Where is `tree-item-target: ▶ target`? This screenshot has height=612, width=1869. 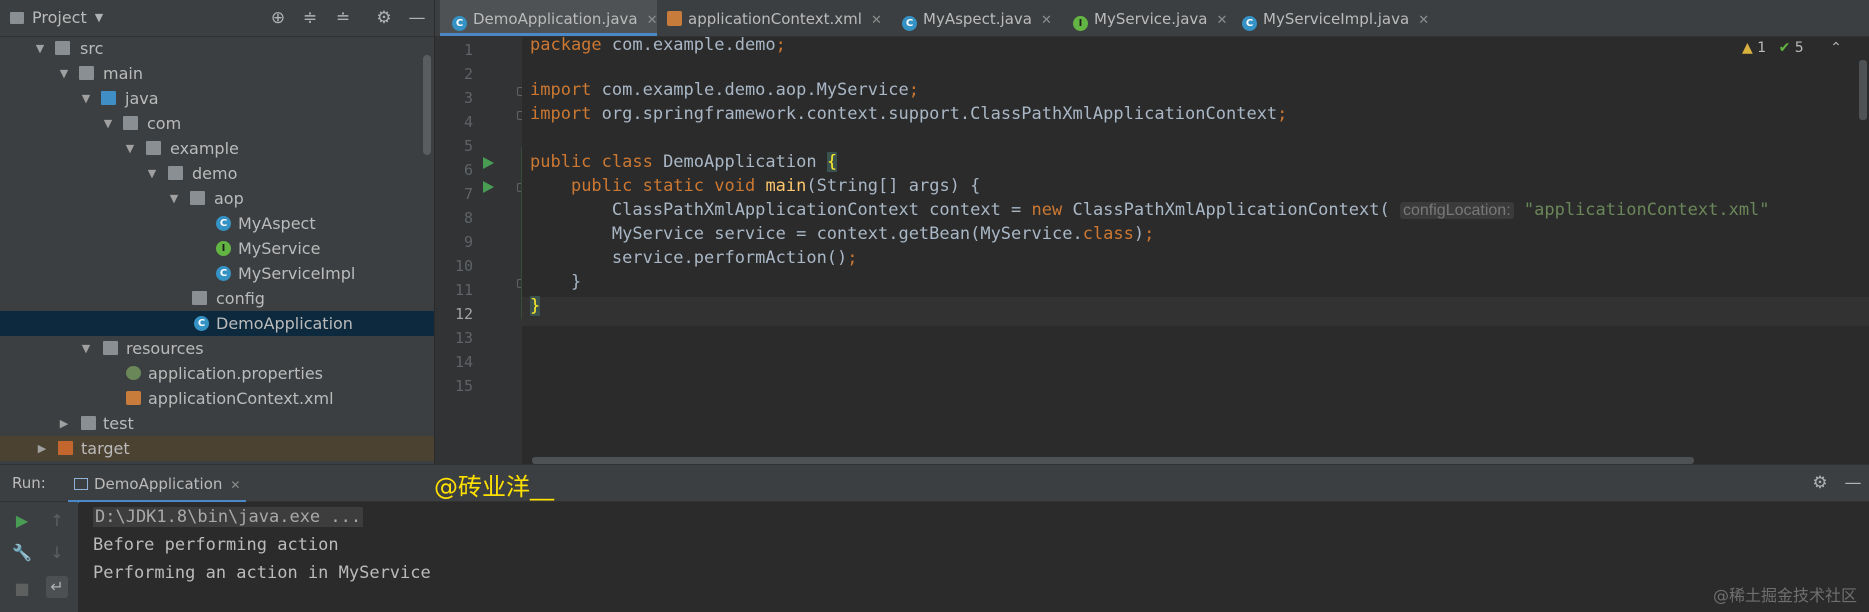
tree-item-target: ▶ target is located at coordinates (217, 448).